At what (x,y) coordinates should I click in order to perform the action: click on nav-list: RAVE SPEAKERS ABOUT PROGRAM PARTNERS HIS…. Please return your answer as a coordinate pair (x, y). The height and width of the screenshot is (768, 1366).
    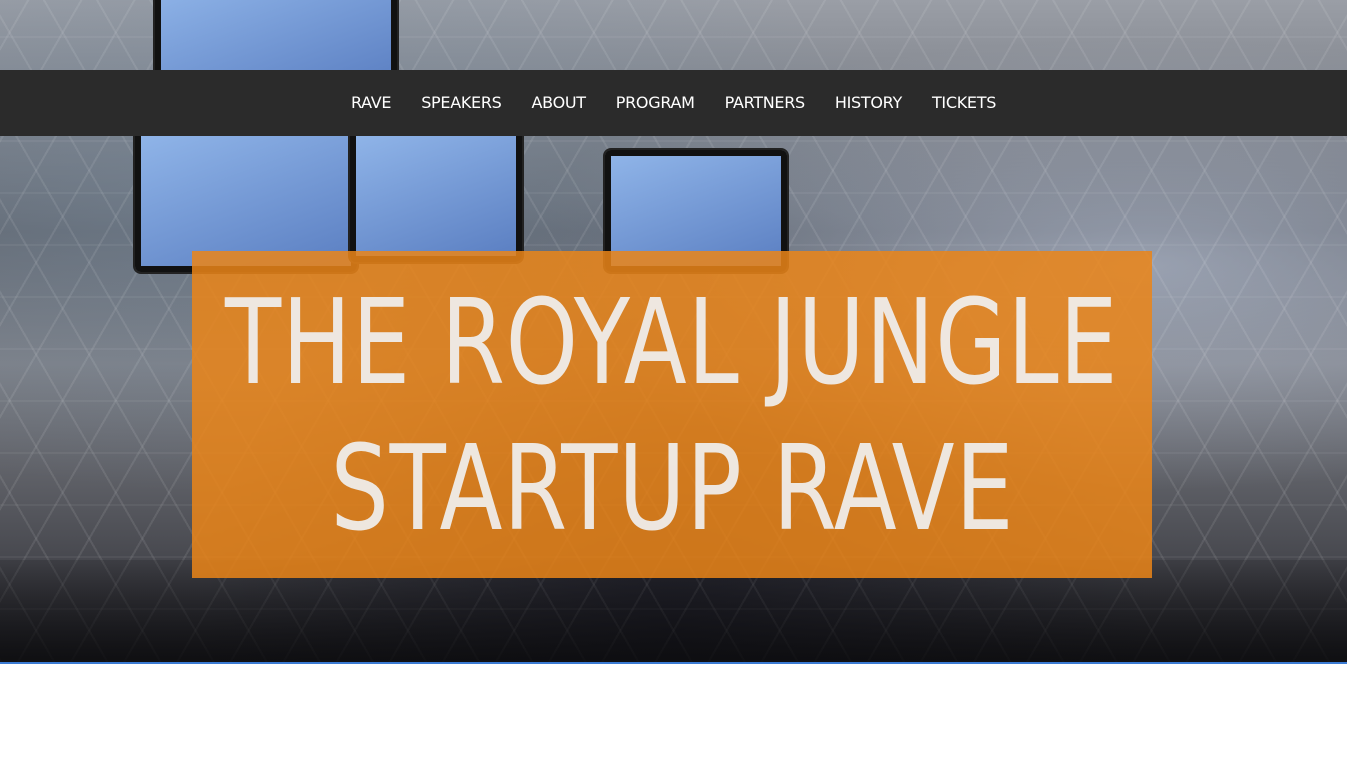
    Looking at the image, I should click on (673, 103).